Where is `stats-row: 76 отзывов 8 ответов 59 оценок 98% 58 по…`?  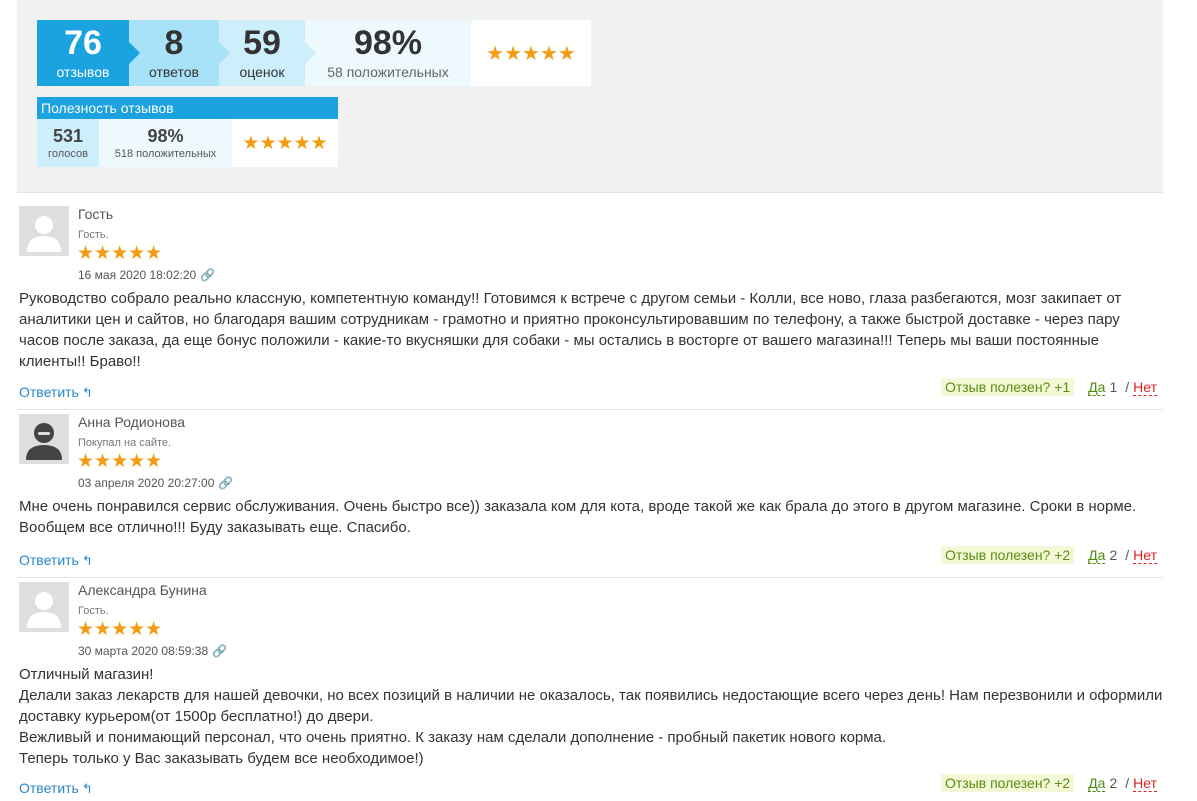 stats-row: 76 отзывов 8 ответов 59 оценок 98% 58 по… is located at coordinates (314, 53).